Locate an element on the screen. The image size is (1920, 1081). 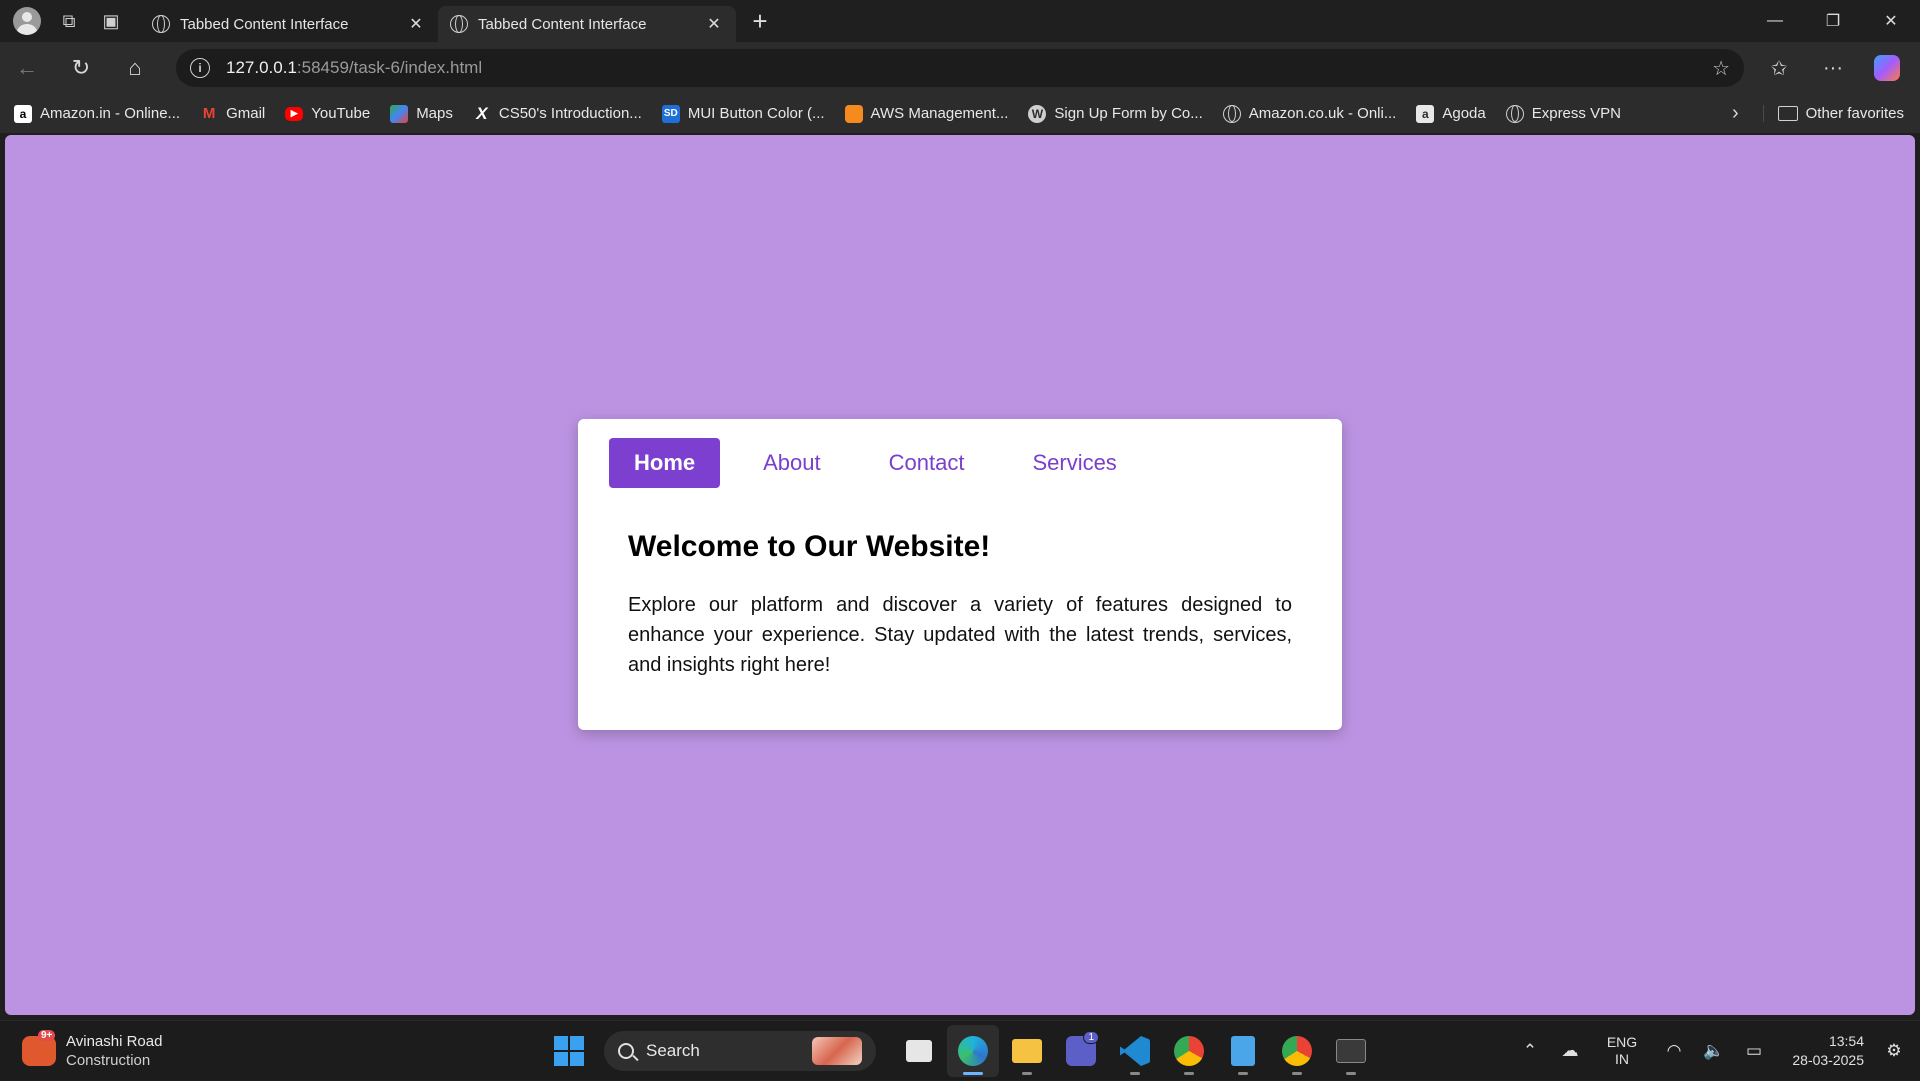
copilot-button is located at coordinates (1887, 68).